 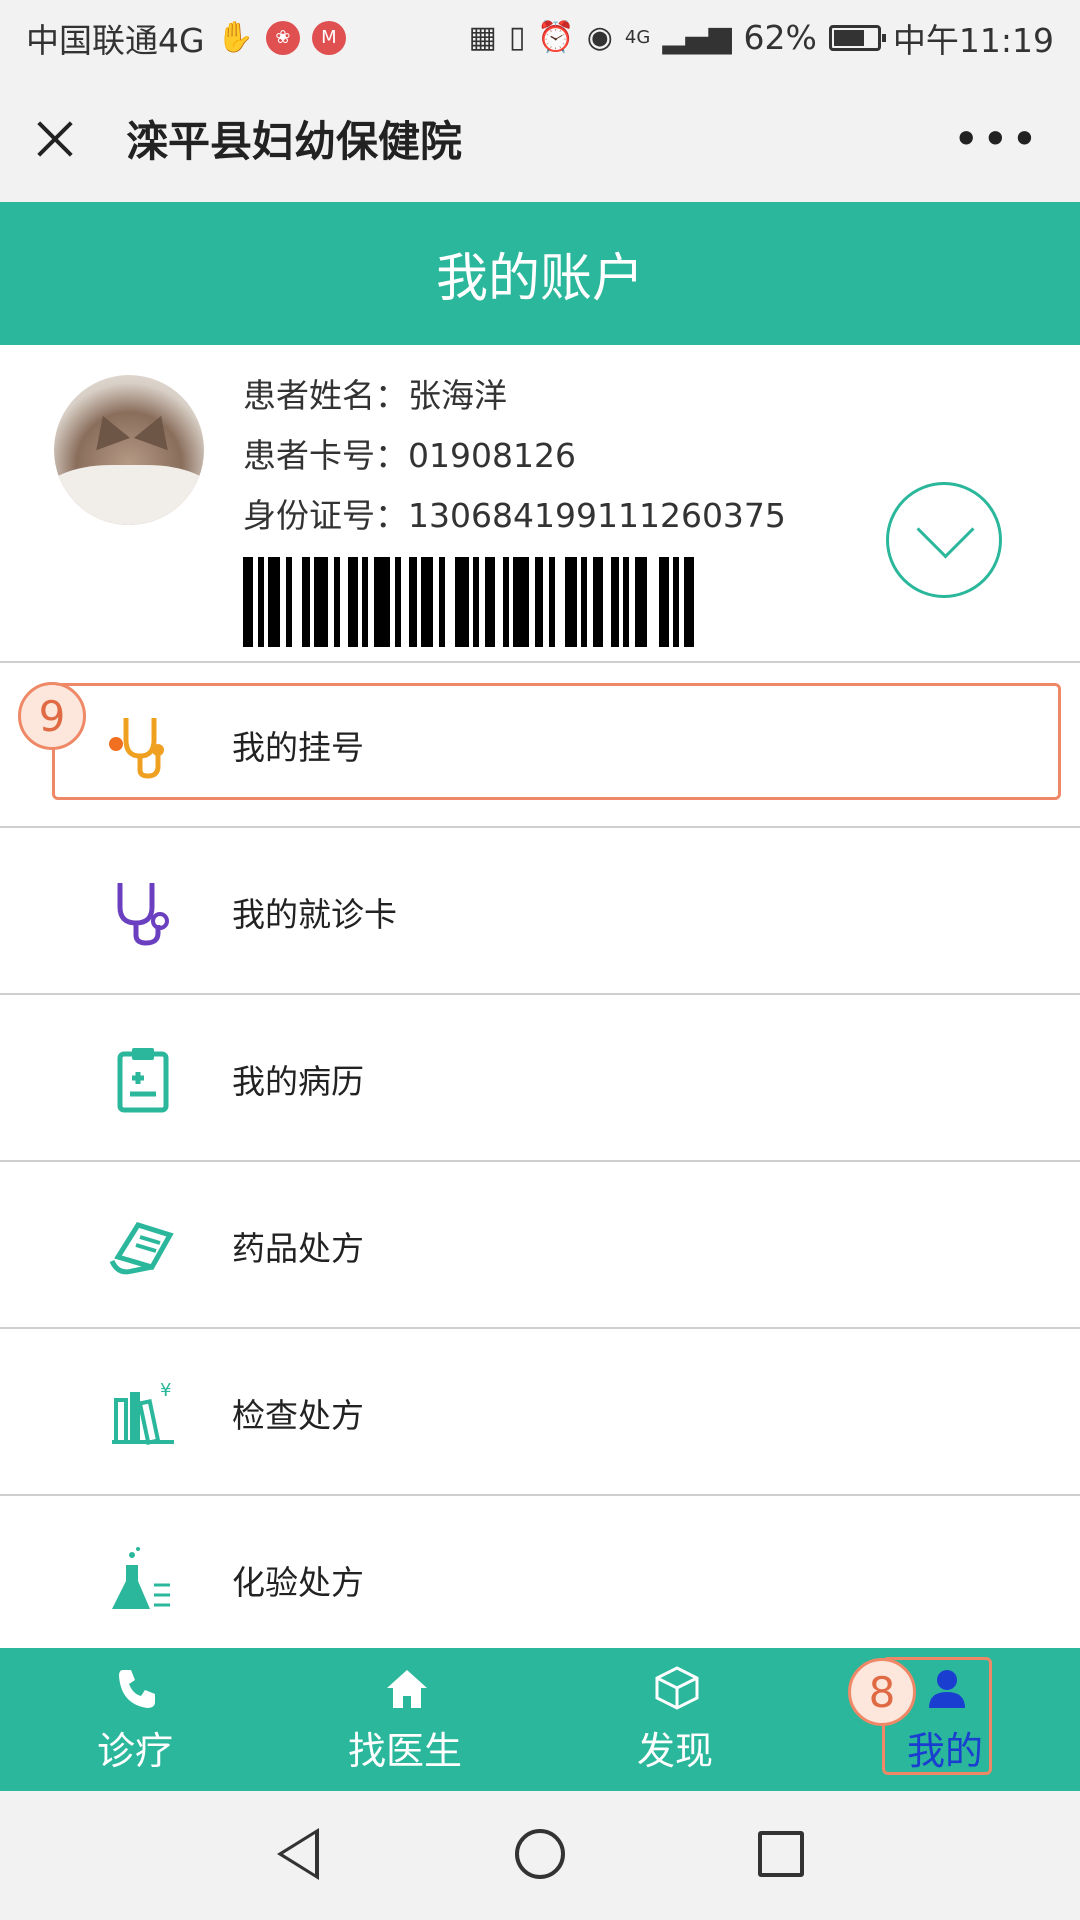 I want to click on nav-label: 诊疗, so click(x=134, y=1751).